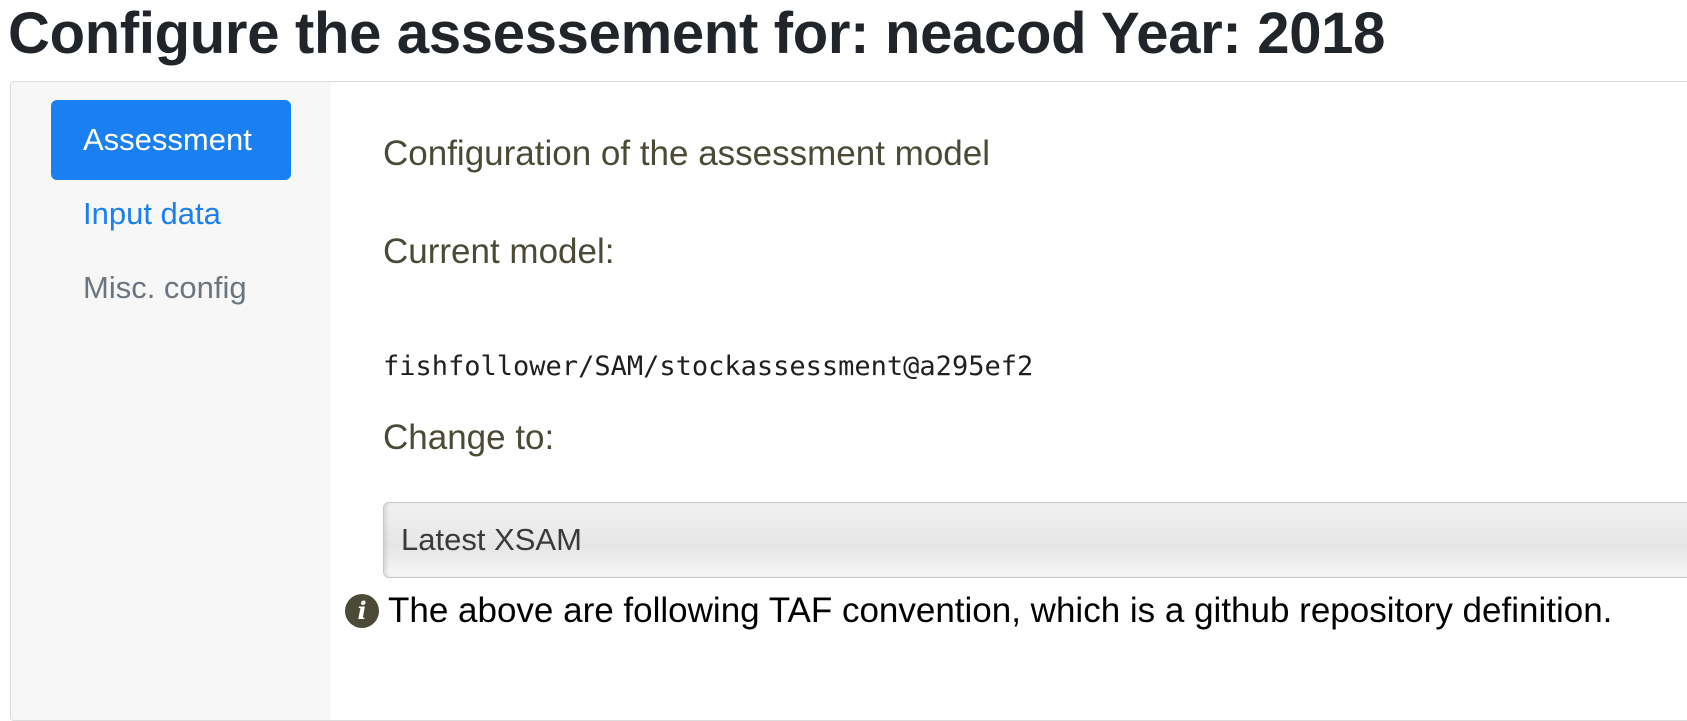  What do you see at coordinates (152, 213) in the screenshot?
I see `nav-item-label: Input data` at bounding box center [152, 213].